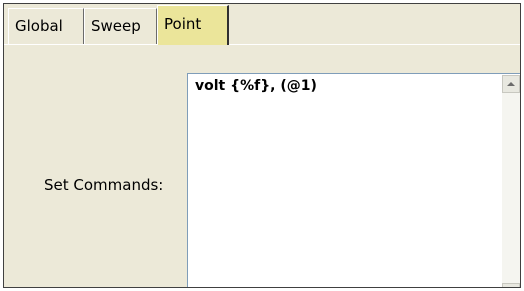 The width and height of the screenshot is (524, 291). I want to click on arrow-up-icon, so click(511, 84).